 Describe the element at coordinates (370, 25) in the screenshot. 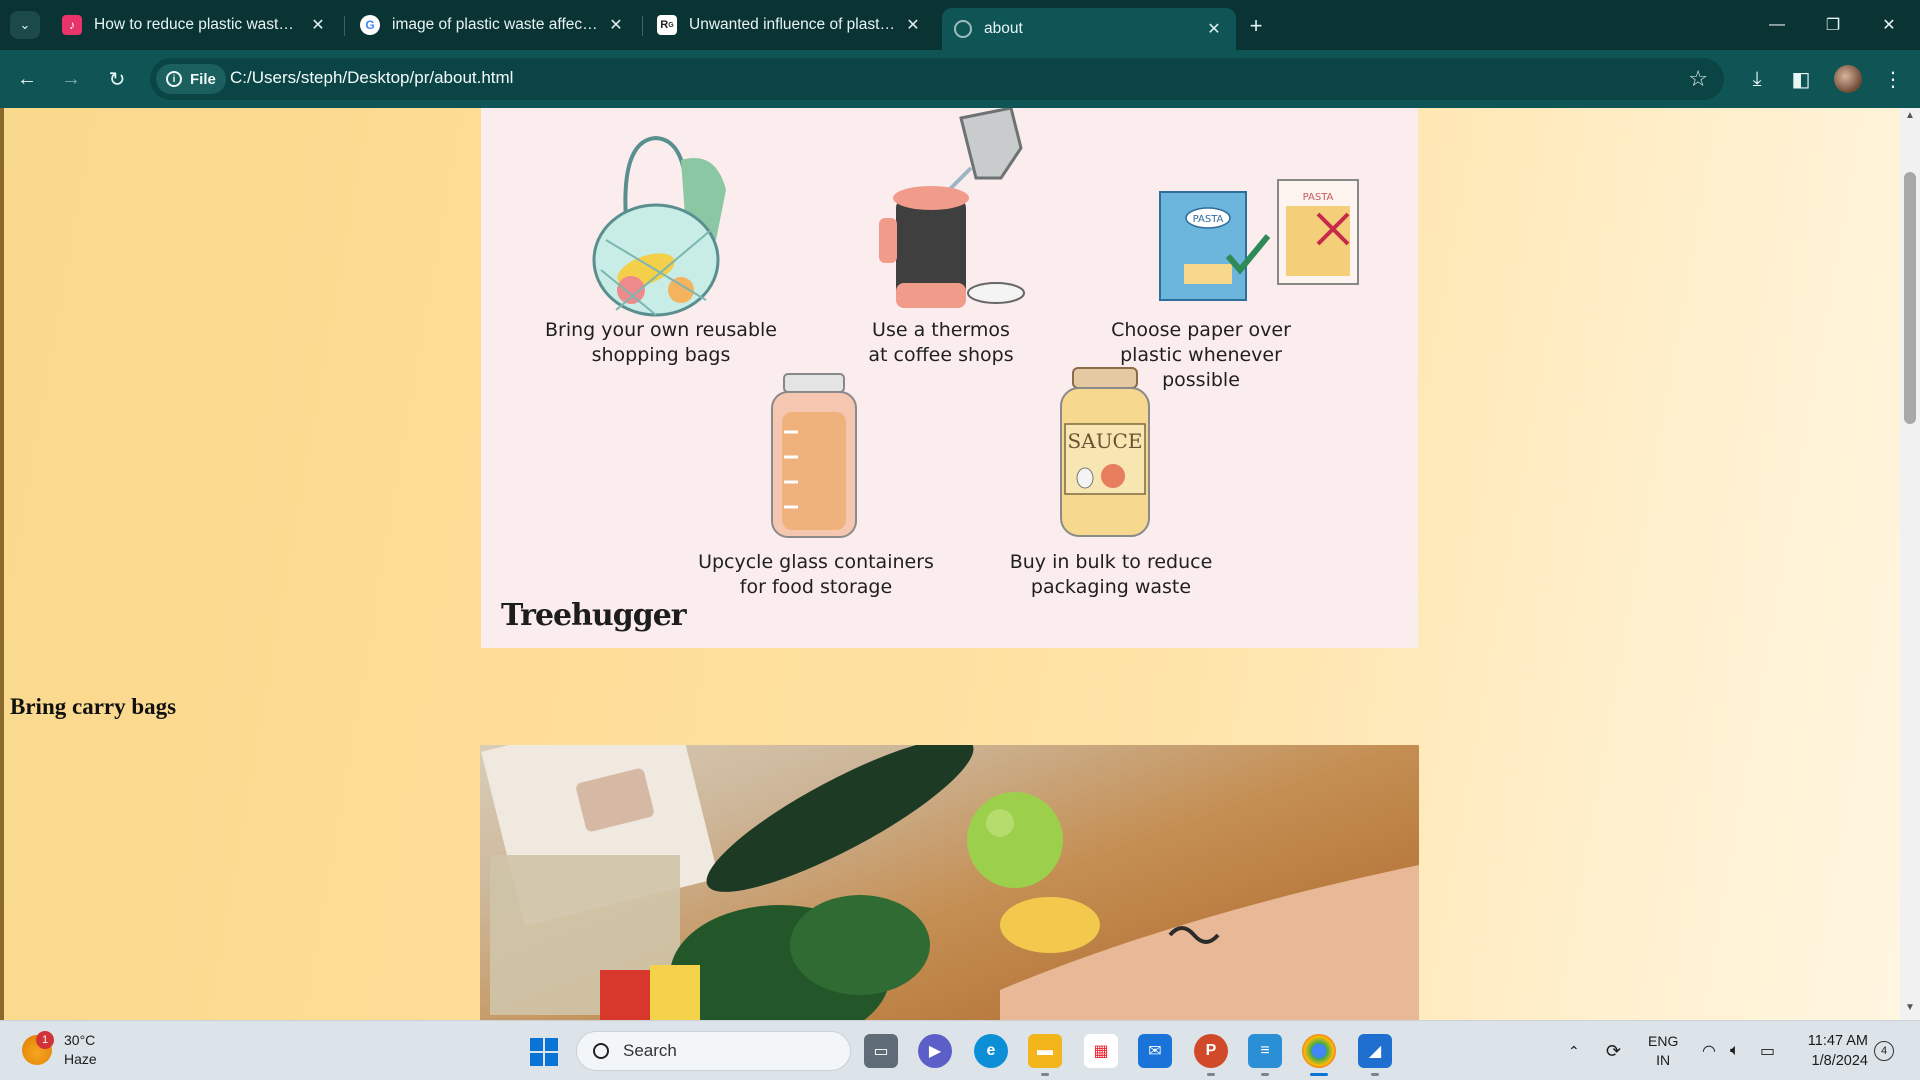

I see `google-icon: G` at that location.